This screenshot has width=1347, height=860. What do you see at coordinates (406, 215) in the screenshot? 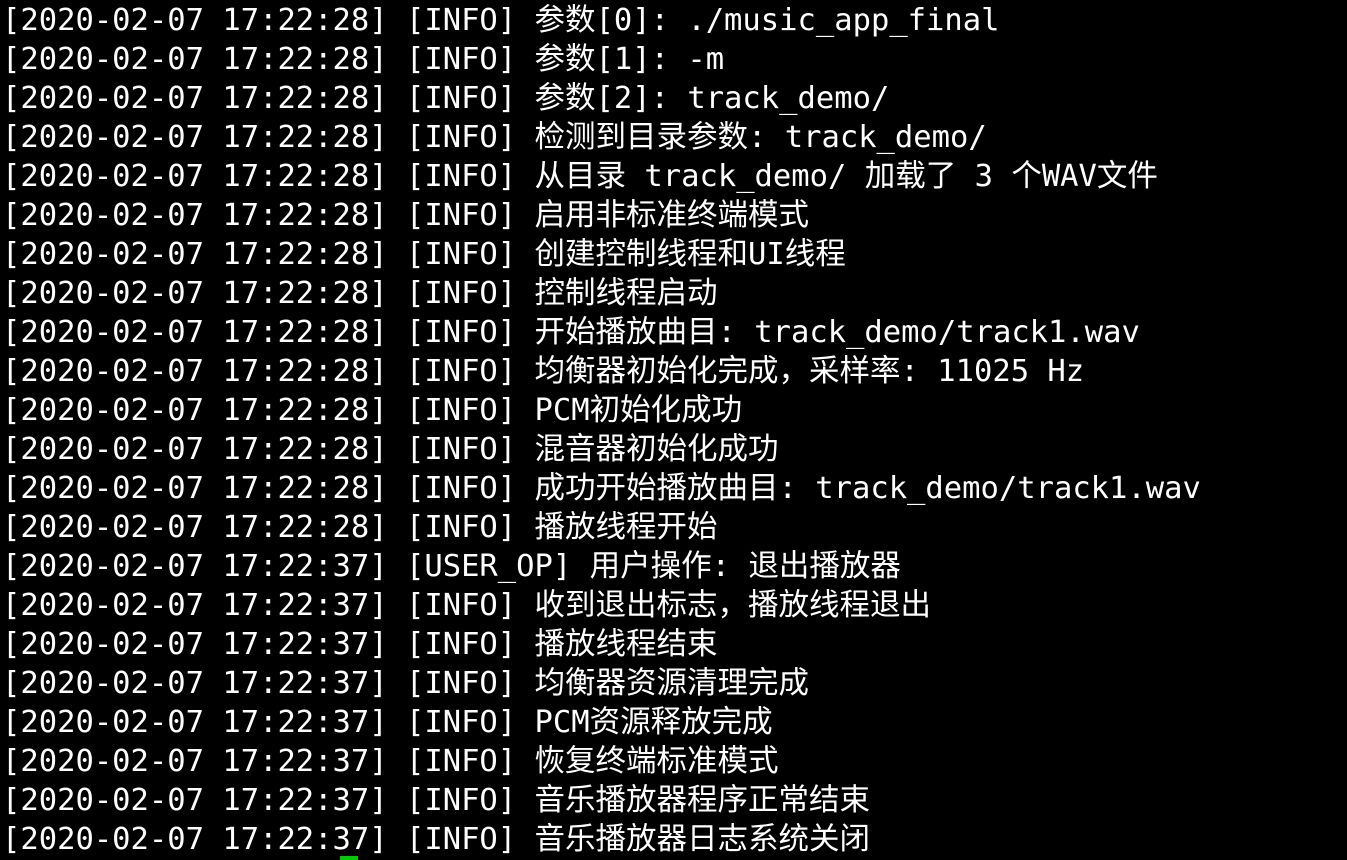
I see `log-line: [2020-02-07 17:22:28] [INFO] 启用非标准终端模式` at bounding box center [406, 215].